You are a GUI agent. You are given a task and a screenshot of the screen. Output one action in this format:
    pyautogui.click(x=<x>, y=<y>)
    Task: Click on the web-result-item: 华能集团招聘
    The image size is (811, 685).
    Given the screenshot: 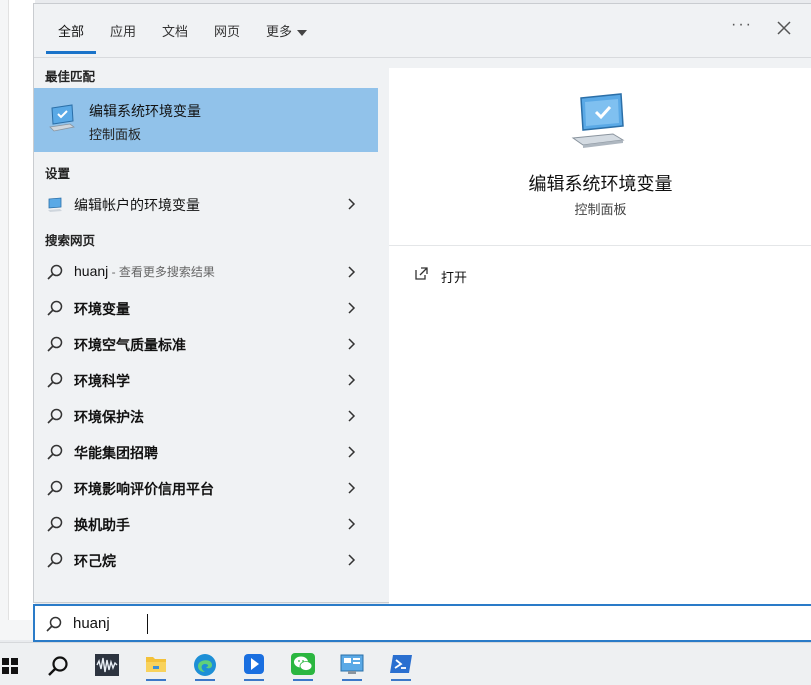 What is the action you would take?
    pyautogui.click(x=206, y=452)
    